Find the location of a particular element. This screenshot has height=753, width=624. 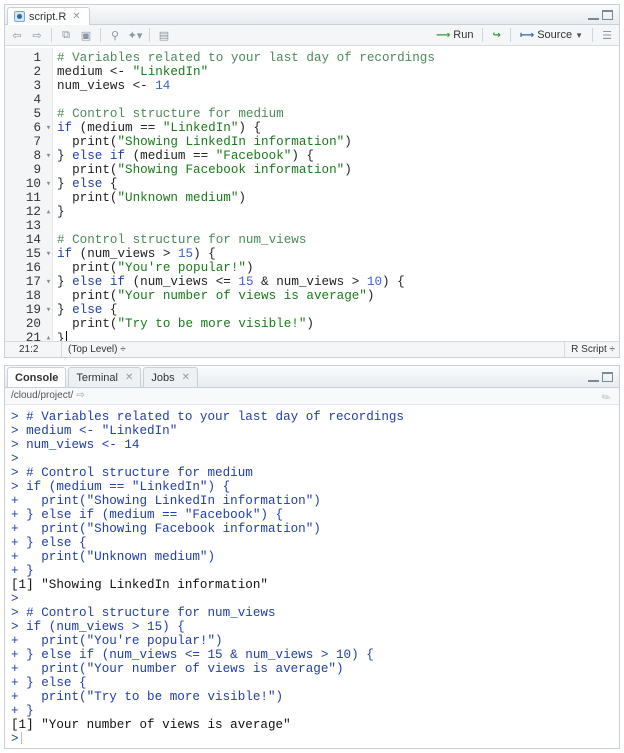

tab-label: script.R is located at coordinates (48, 16).